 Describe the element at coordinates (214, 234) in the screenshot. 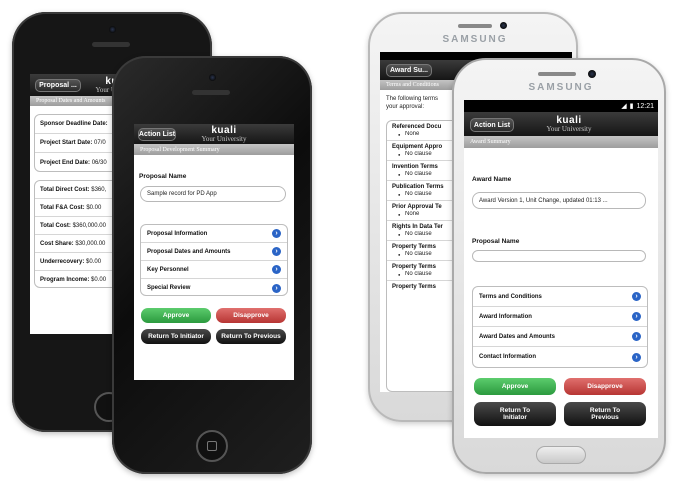

I see `menu-item-proposal-information: Proposal Information ›` at that location.